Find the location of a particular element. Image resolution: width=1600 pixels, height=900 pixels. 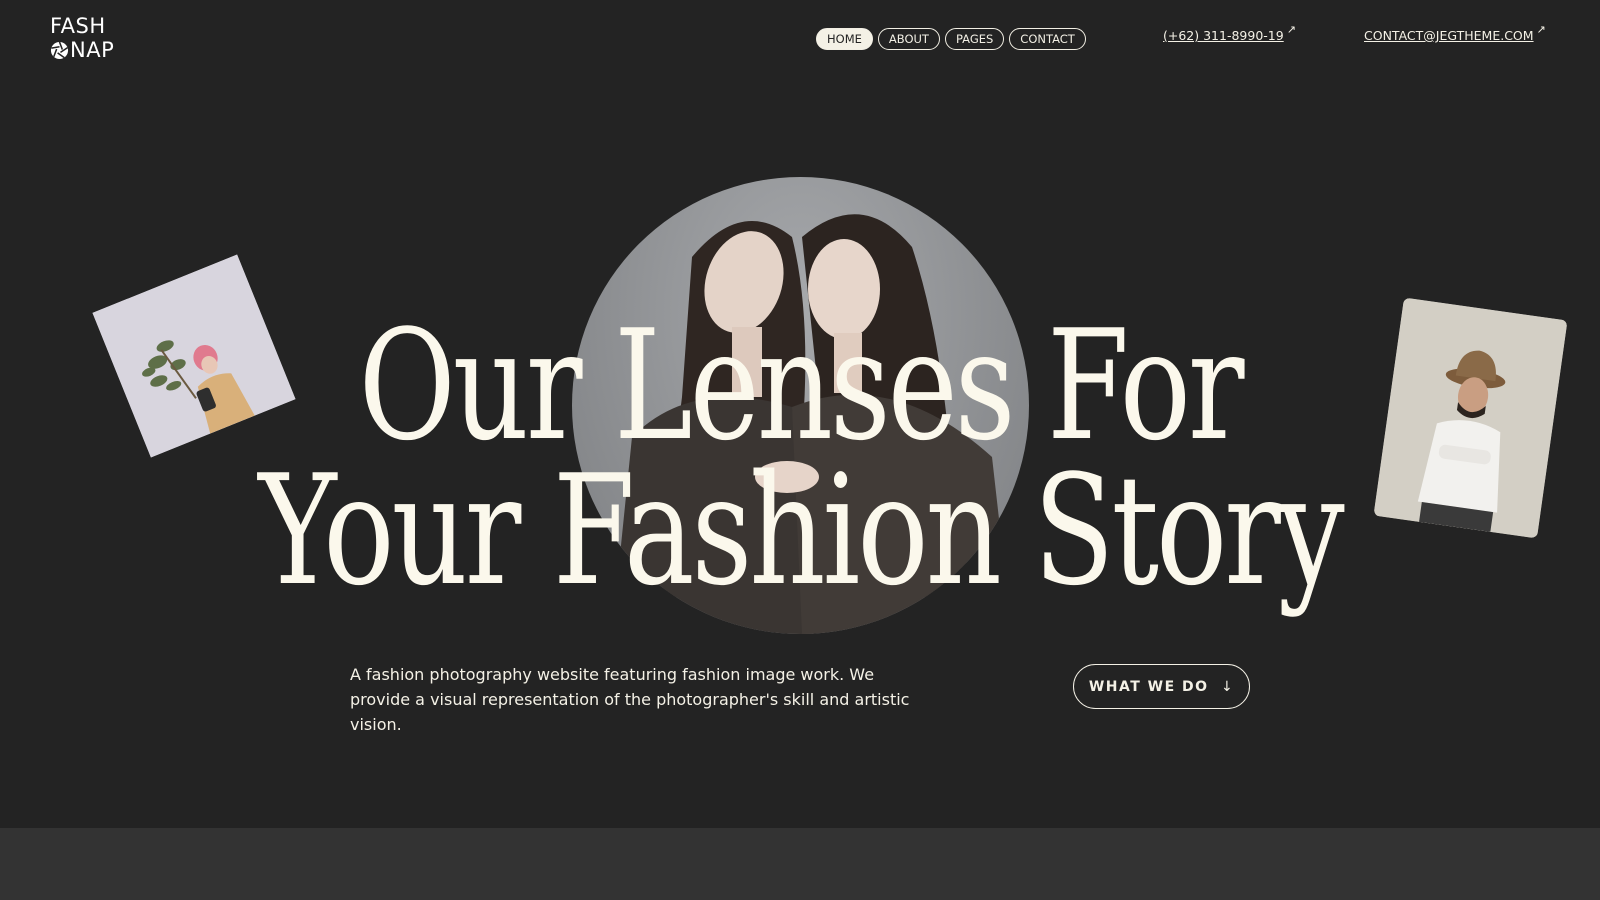

phone-link: (+62) 311-8990-19 ↗ is located at coordinates (1229, 33).